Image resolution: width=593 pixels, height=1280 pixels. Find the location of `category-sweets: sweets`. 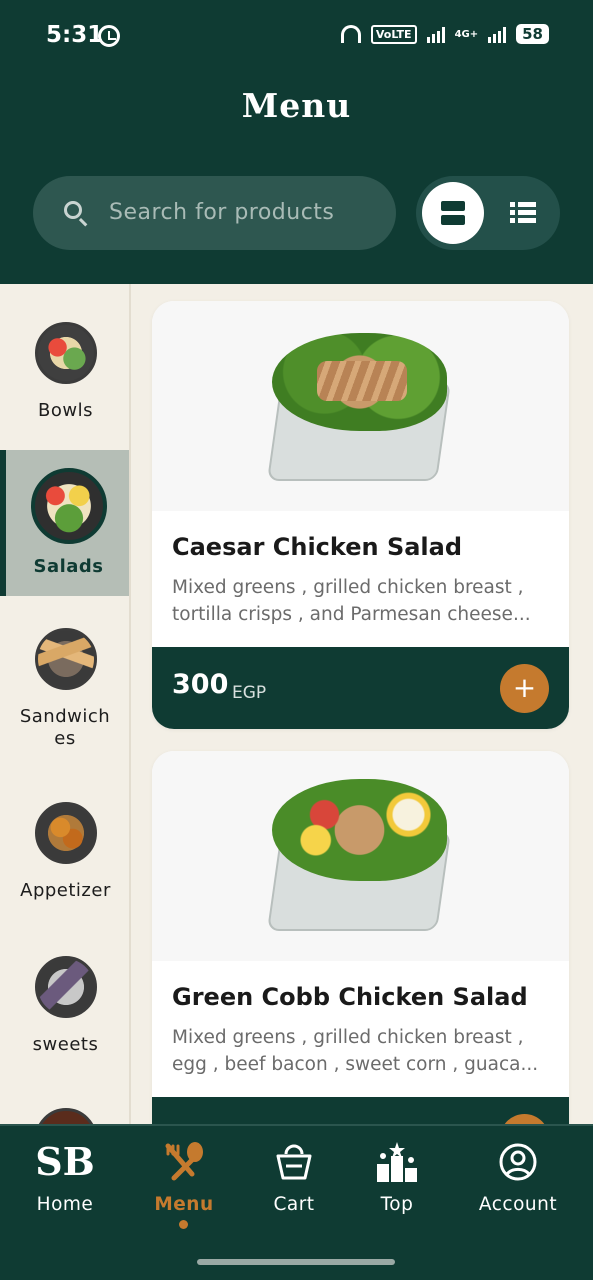

category-sweets: sweets is located at coordinates (64, 1021).